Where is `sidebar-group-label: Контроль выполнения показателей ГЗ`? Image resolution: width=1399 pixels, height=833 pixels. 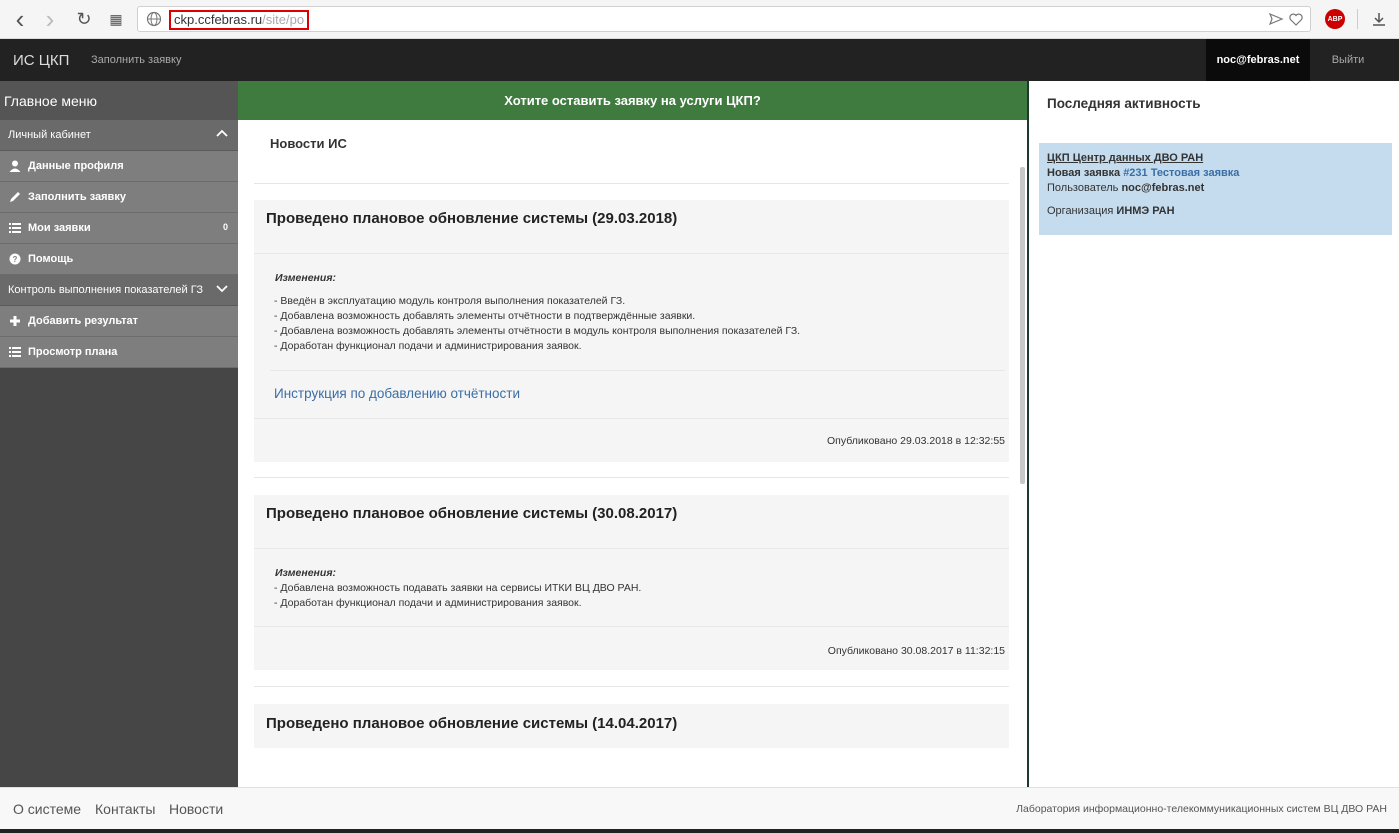
sidebar-group-label: Контроль выполнения показателей ГЗ is located at coordinates (106, 290).